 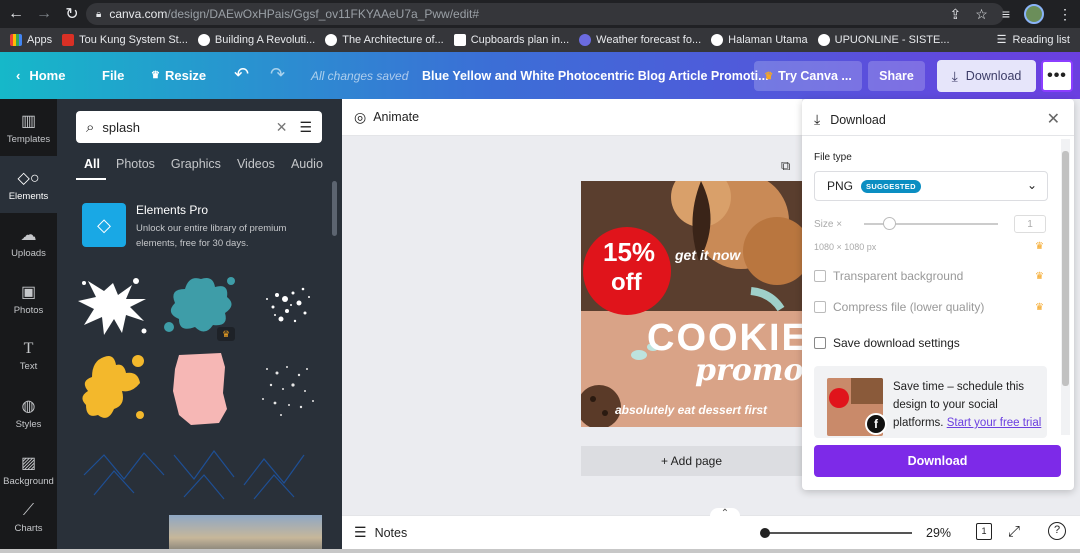 I want to click on save-settings-checkbox, so click(x=820, y=343).